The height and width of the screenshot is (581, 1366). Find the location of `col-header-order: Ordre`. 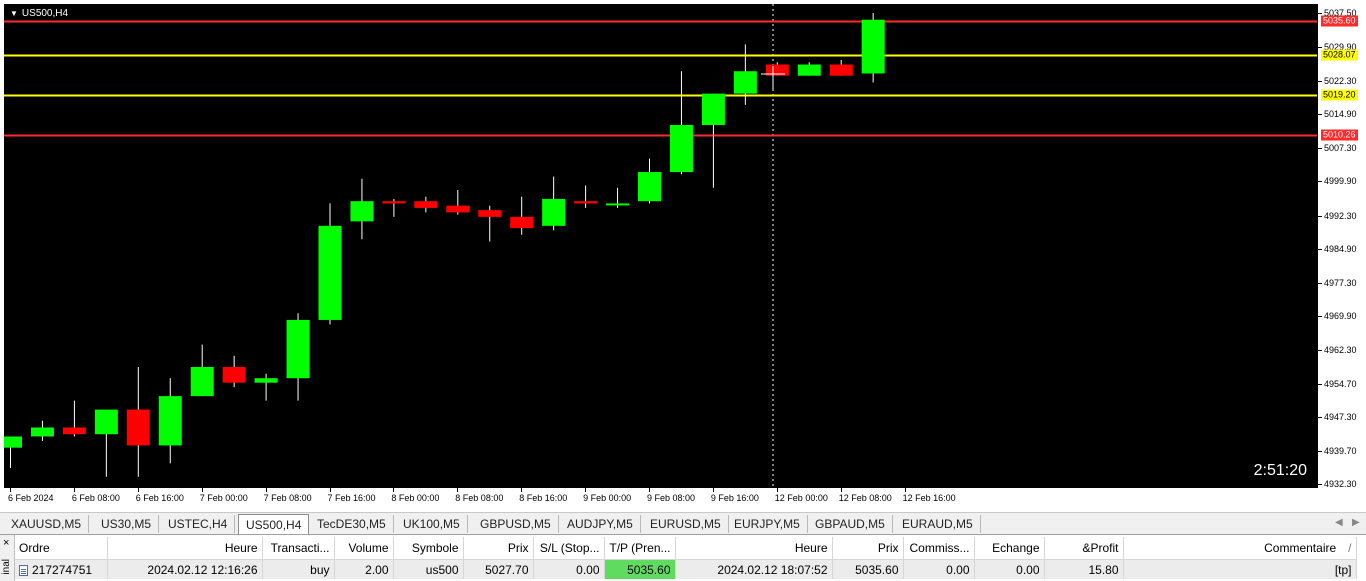

col-header-order: Ordre is located at coordinates (61, 548).